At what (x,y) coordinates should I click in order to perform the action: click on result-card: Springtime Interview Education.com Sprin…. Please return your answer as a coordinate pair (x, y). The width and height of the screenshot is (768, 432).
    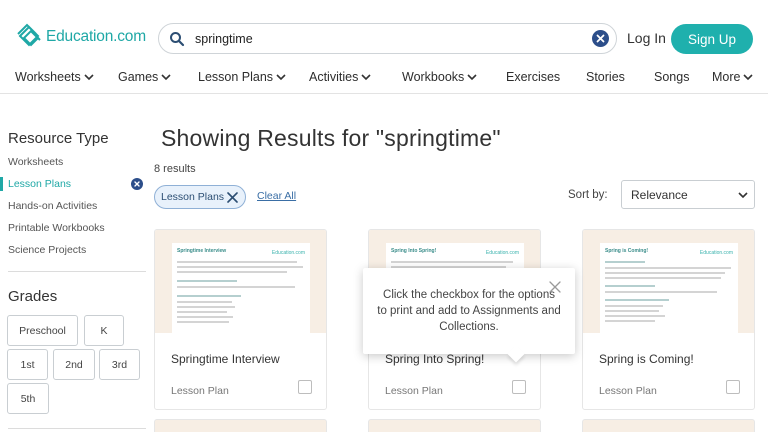
    Looking at the image, I should click on (240, 319).